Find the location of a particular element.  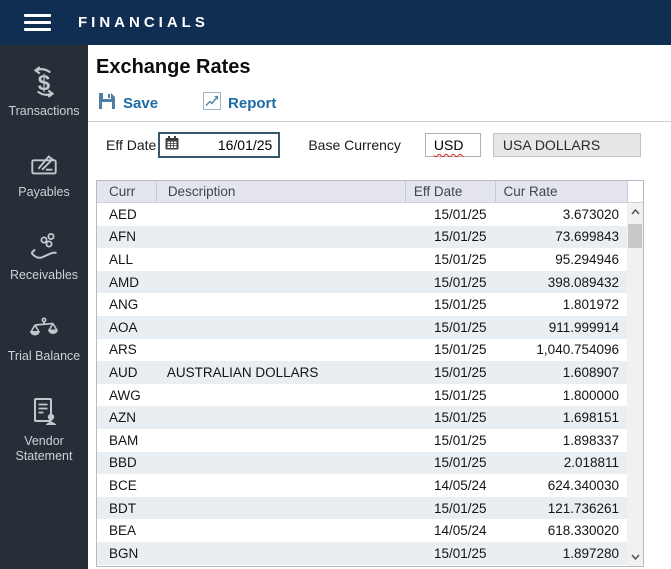

cell-cur-rate: 618.330020 is located at coordinates (583, 531).